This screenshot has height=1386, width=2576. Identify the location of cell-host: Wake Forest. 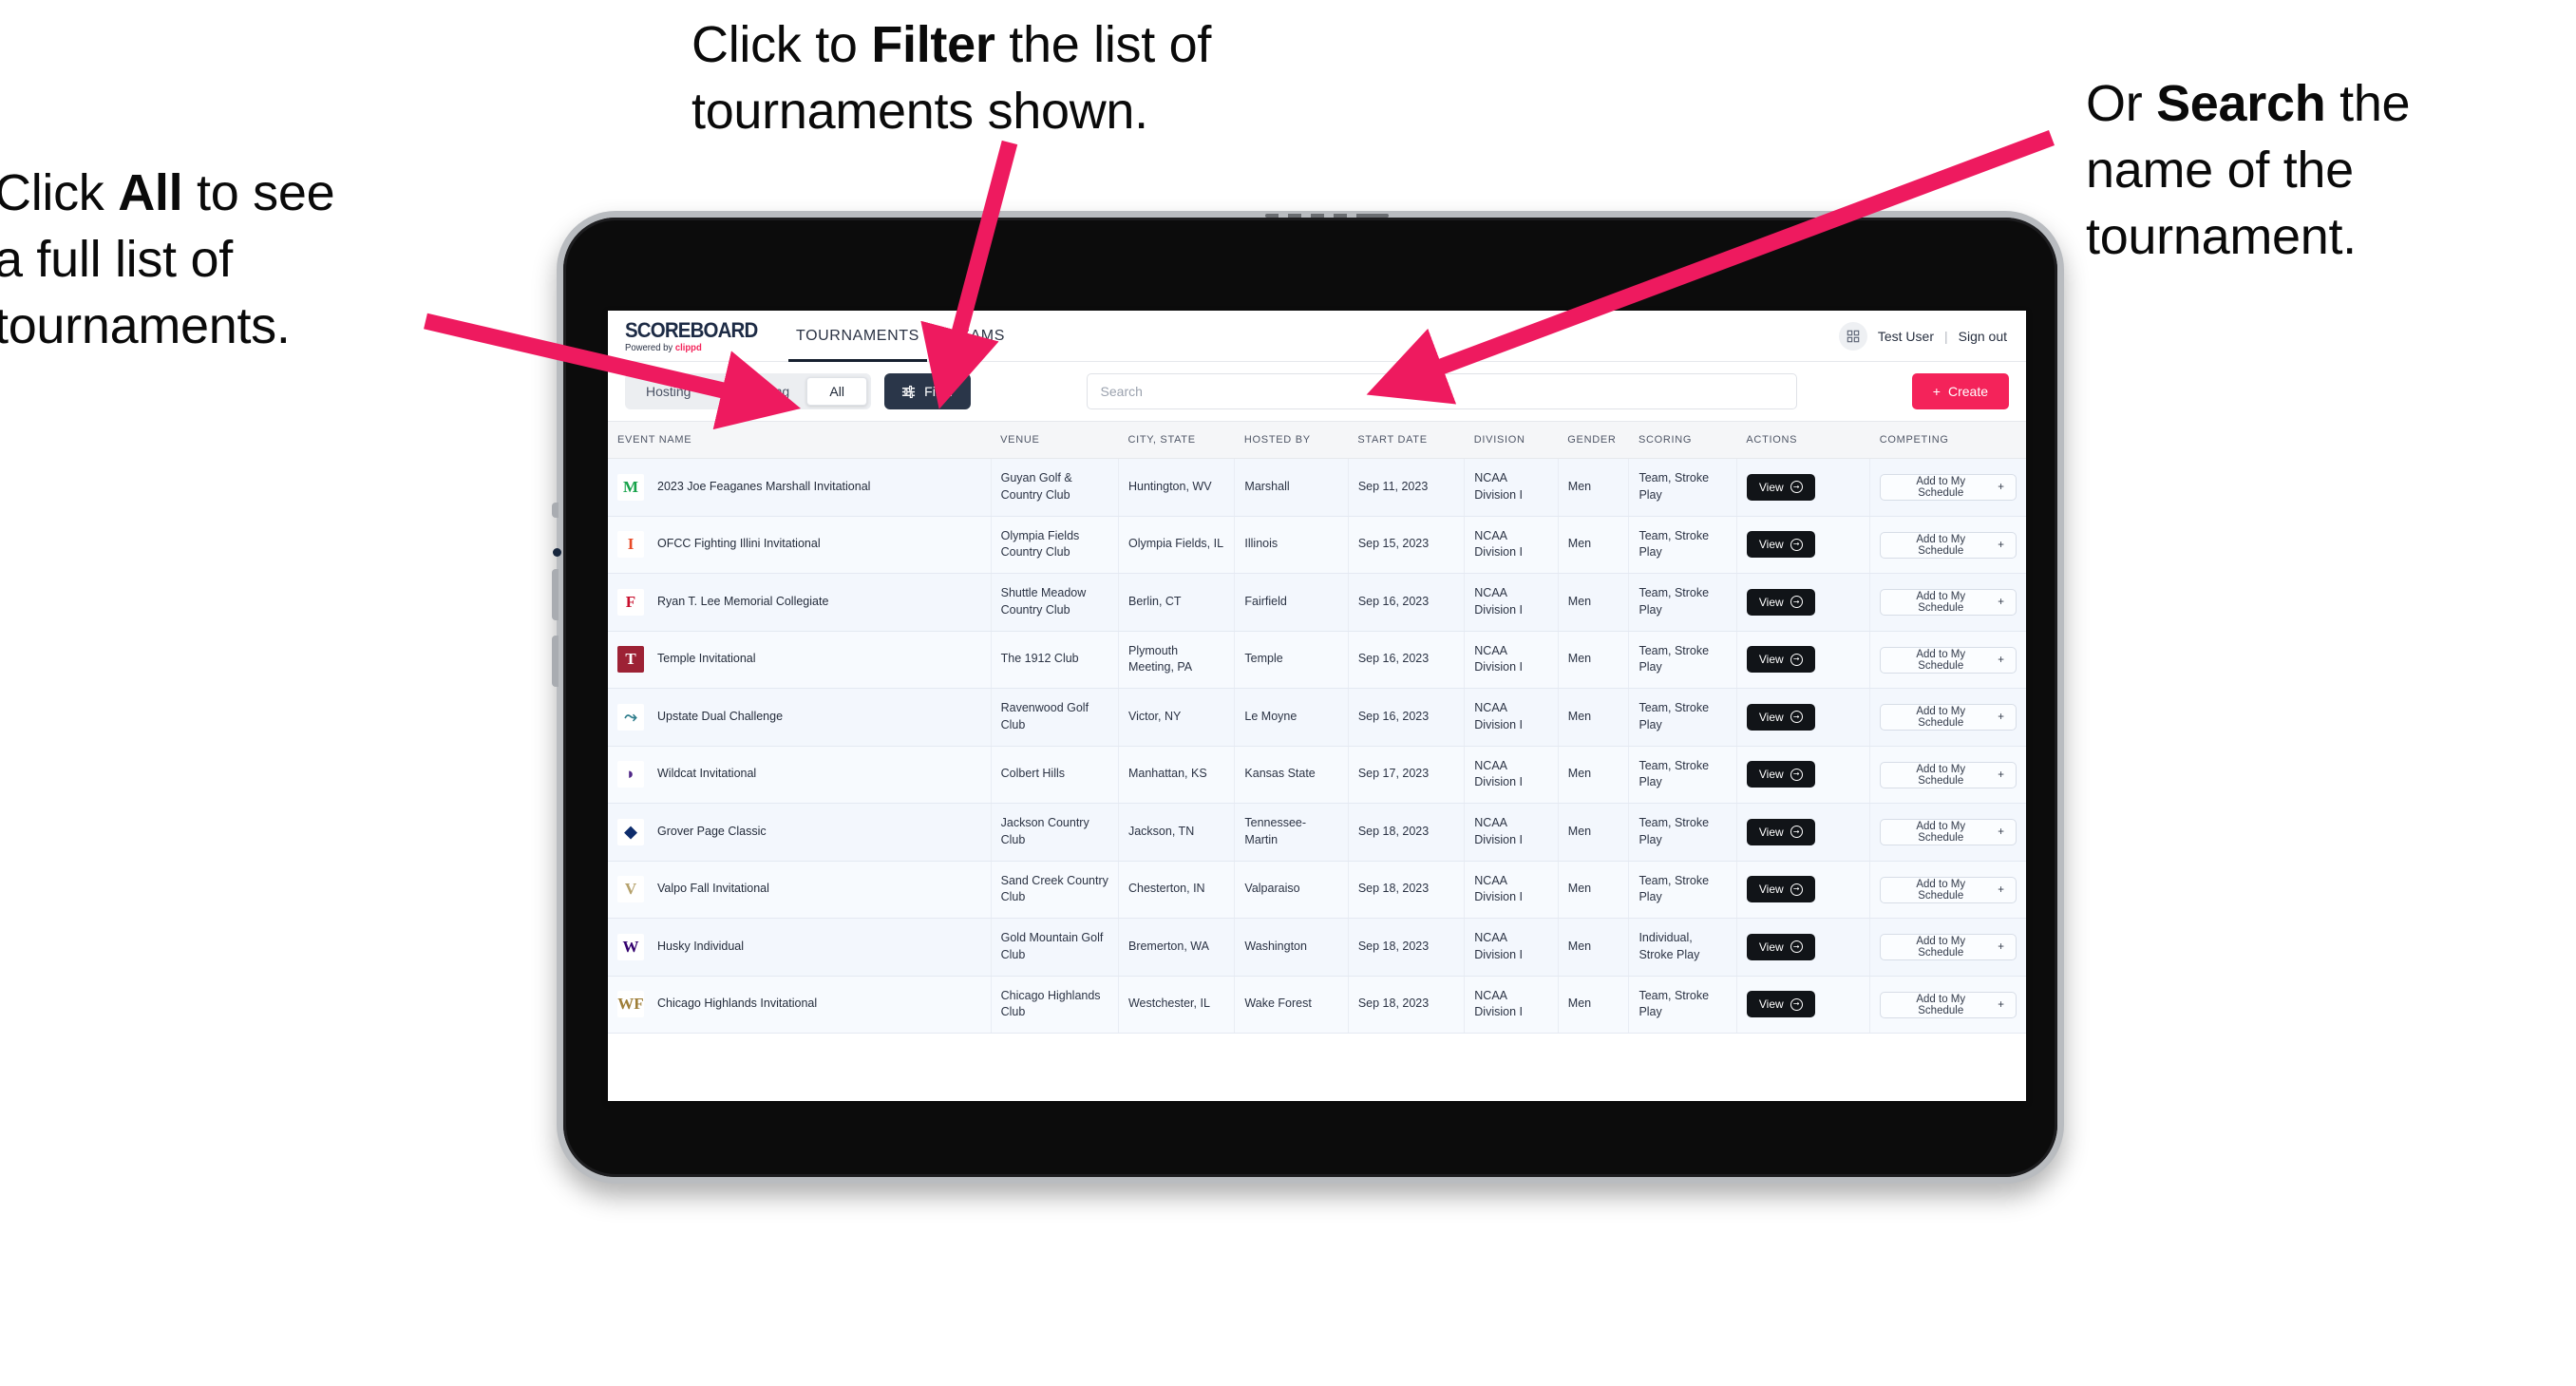
(1291, 1005).